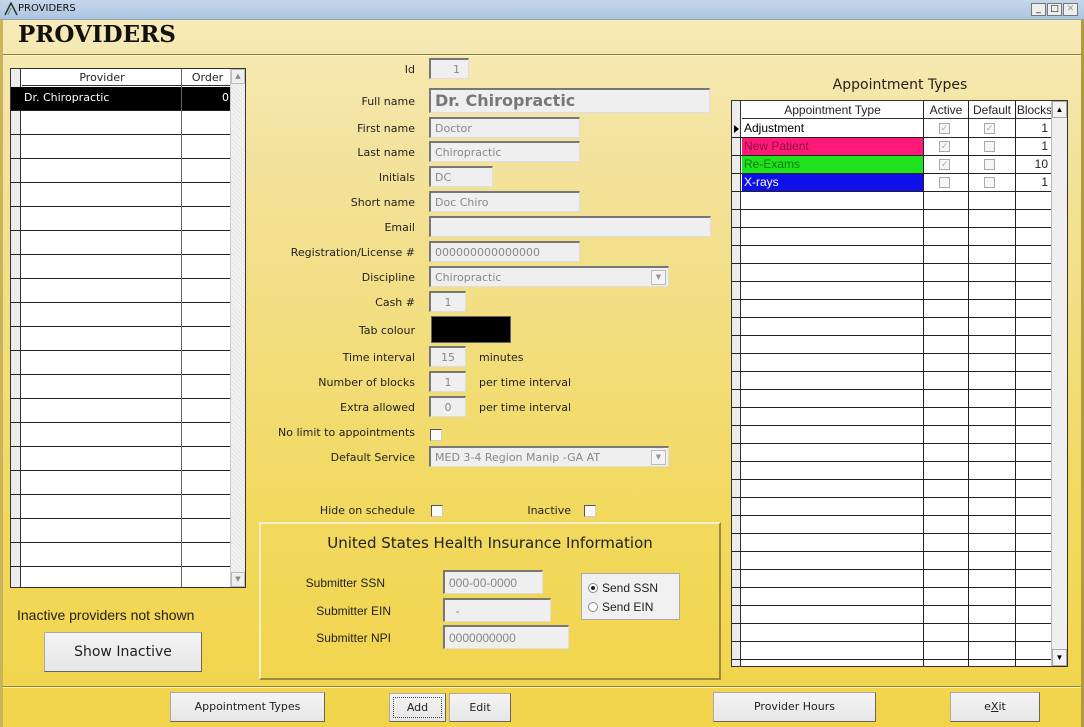 The width and height of the screenshot is (1084, 727). What do you see at coordinates (1038, 9) in the screenshot?
I see `minimize-button: _` at bounding box center [1038, 9].